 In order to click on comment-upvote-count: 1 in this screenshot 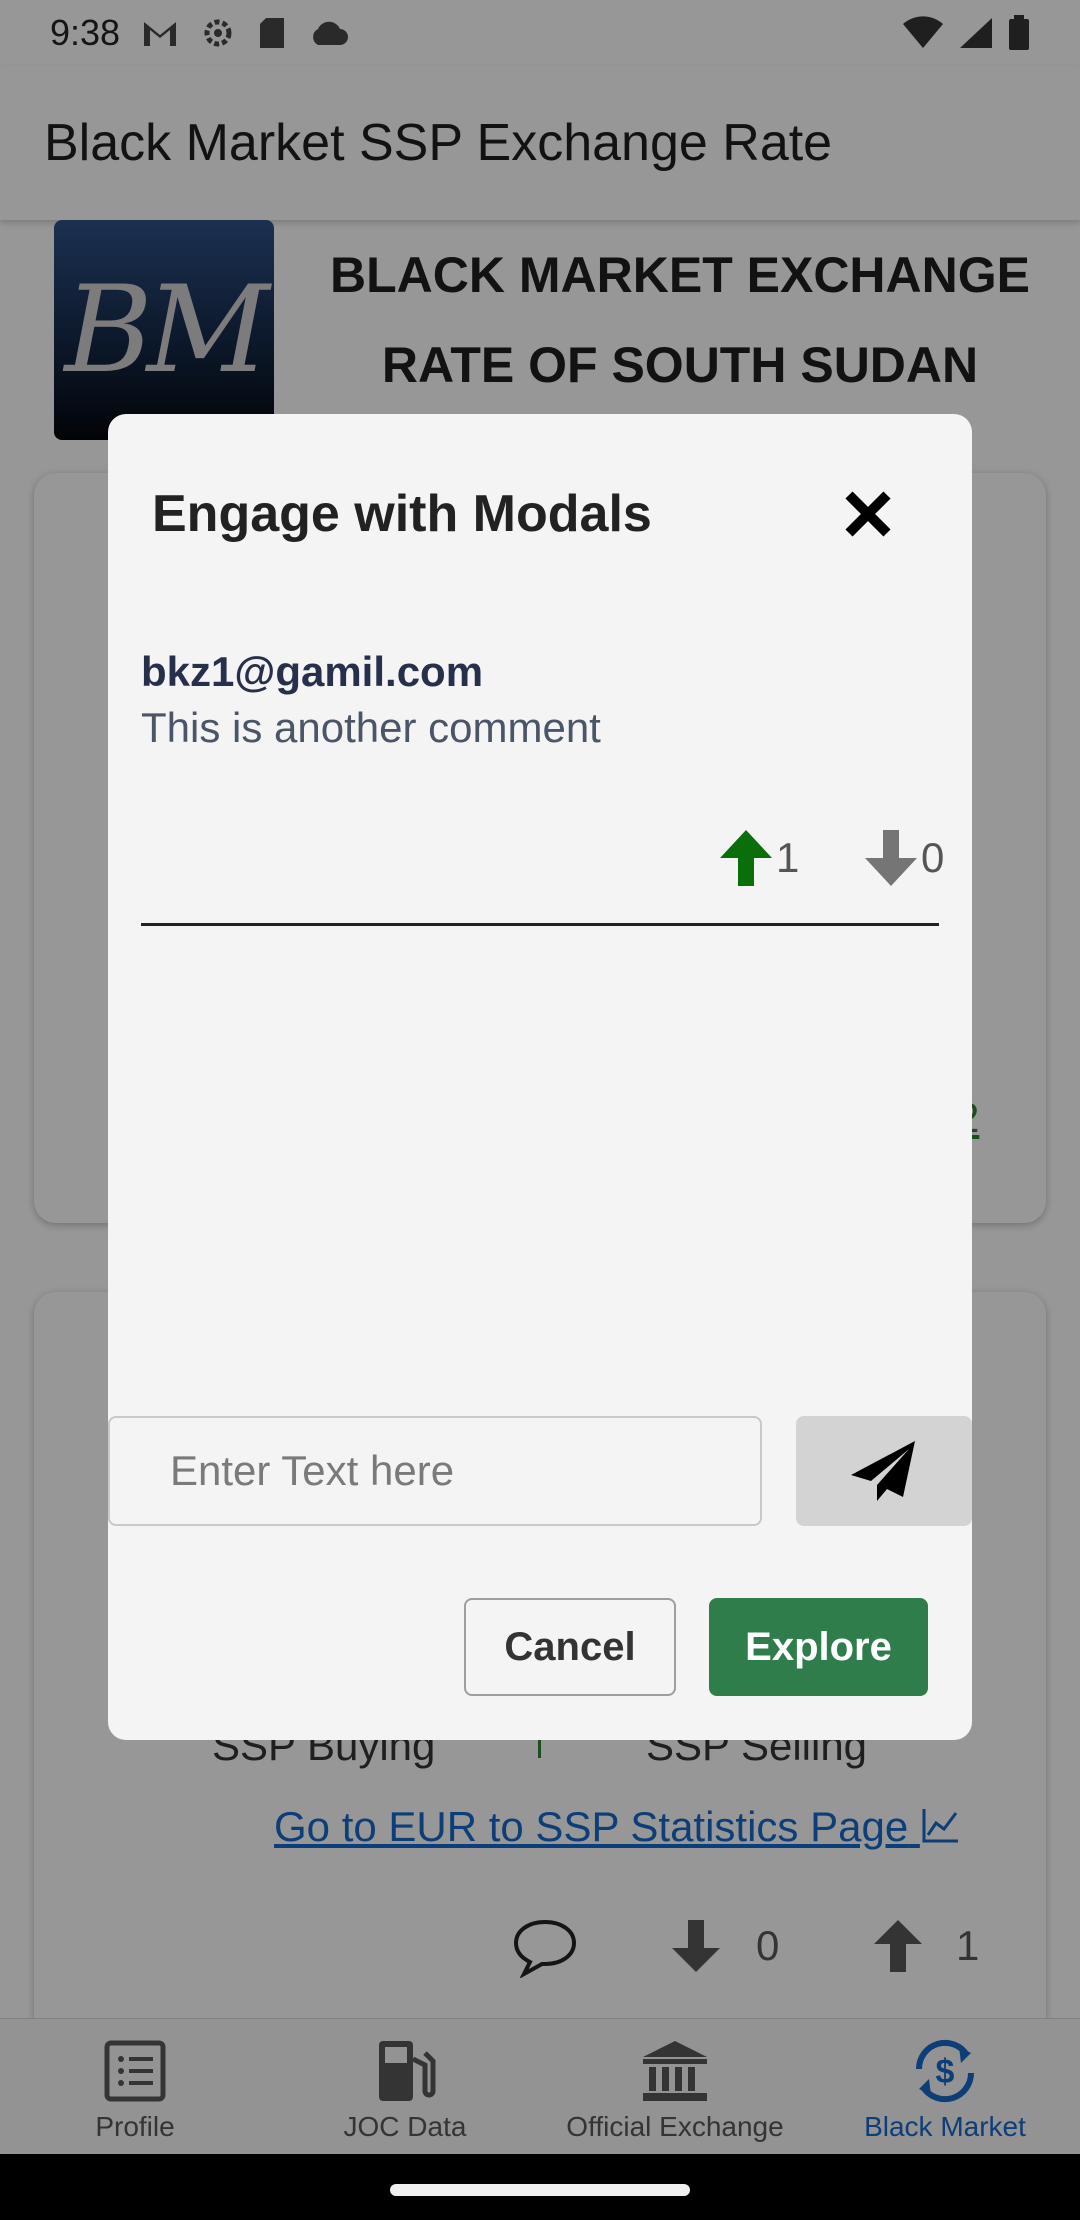, I will do `click(788, 857)`.